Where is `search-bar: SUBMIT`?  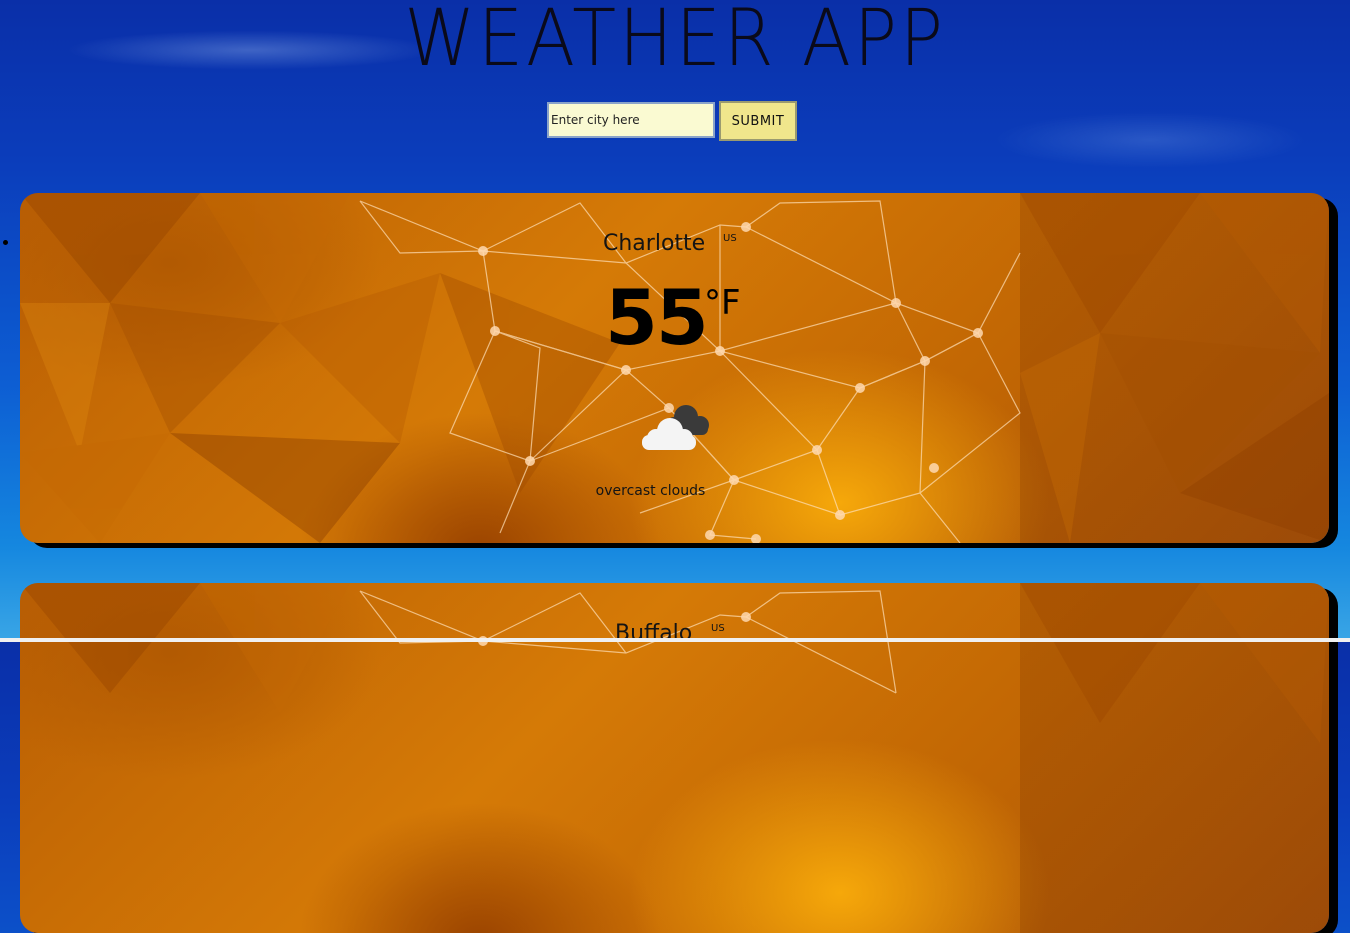
search-bar: SUBMIT is located at coordinates (672, 121).